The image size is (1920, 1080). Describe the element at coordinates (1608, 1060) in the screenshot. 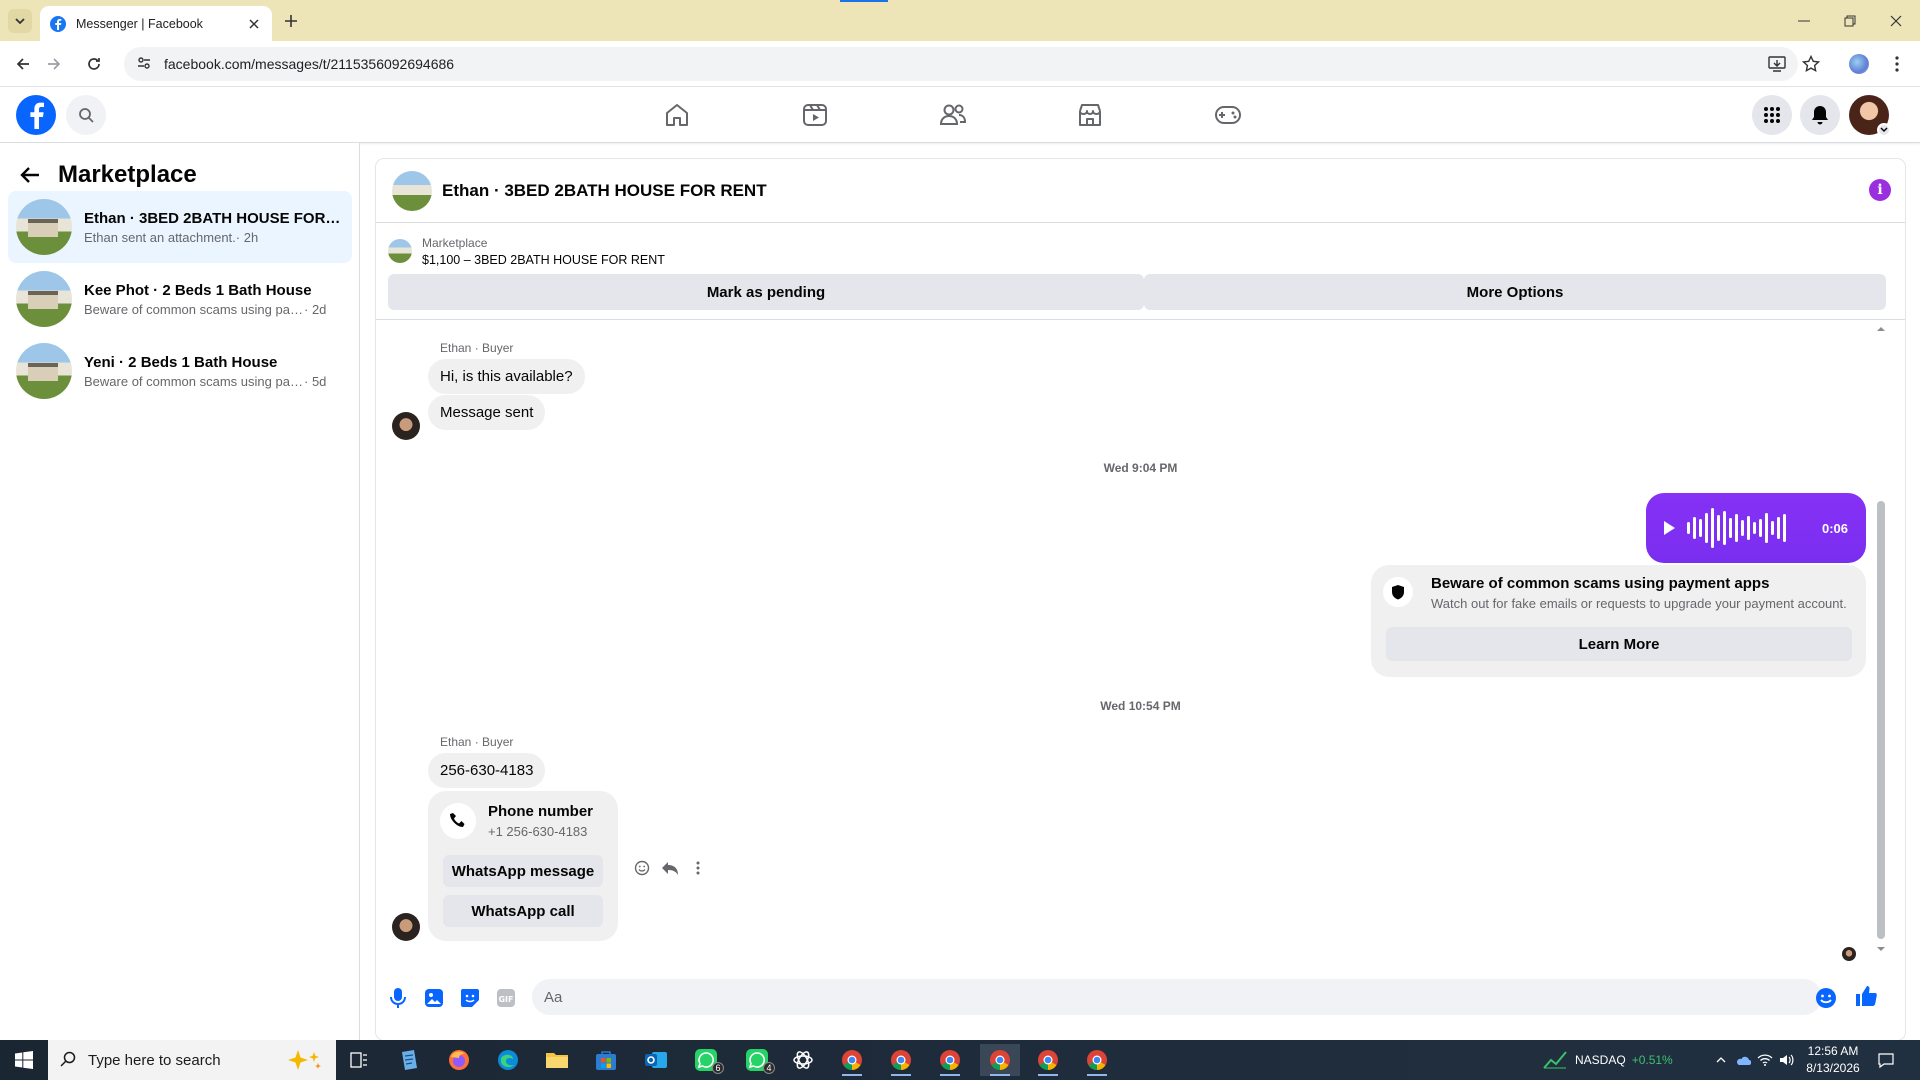

I see `stock-ticker-widget: NASDAQ +0.51%` at that location.